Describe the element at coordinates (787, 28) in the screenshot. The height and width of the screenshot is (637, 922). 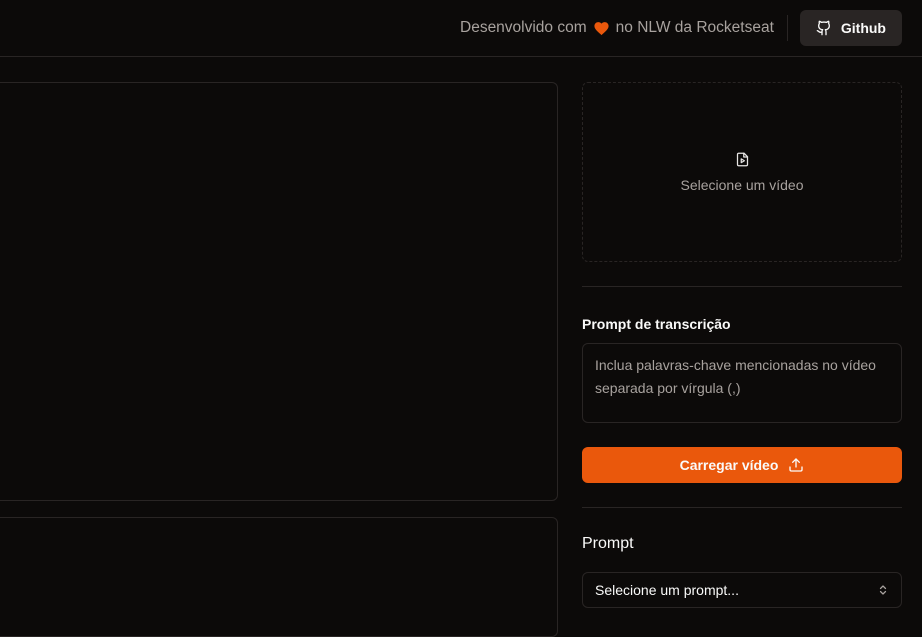
I see `header-divider` at that location.